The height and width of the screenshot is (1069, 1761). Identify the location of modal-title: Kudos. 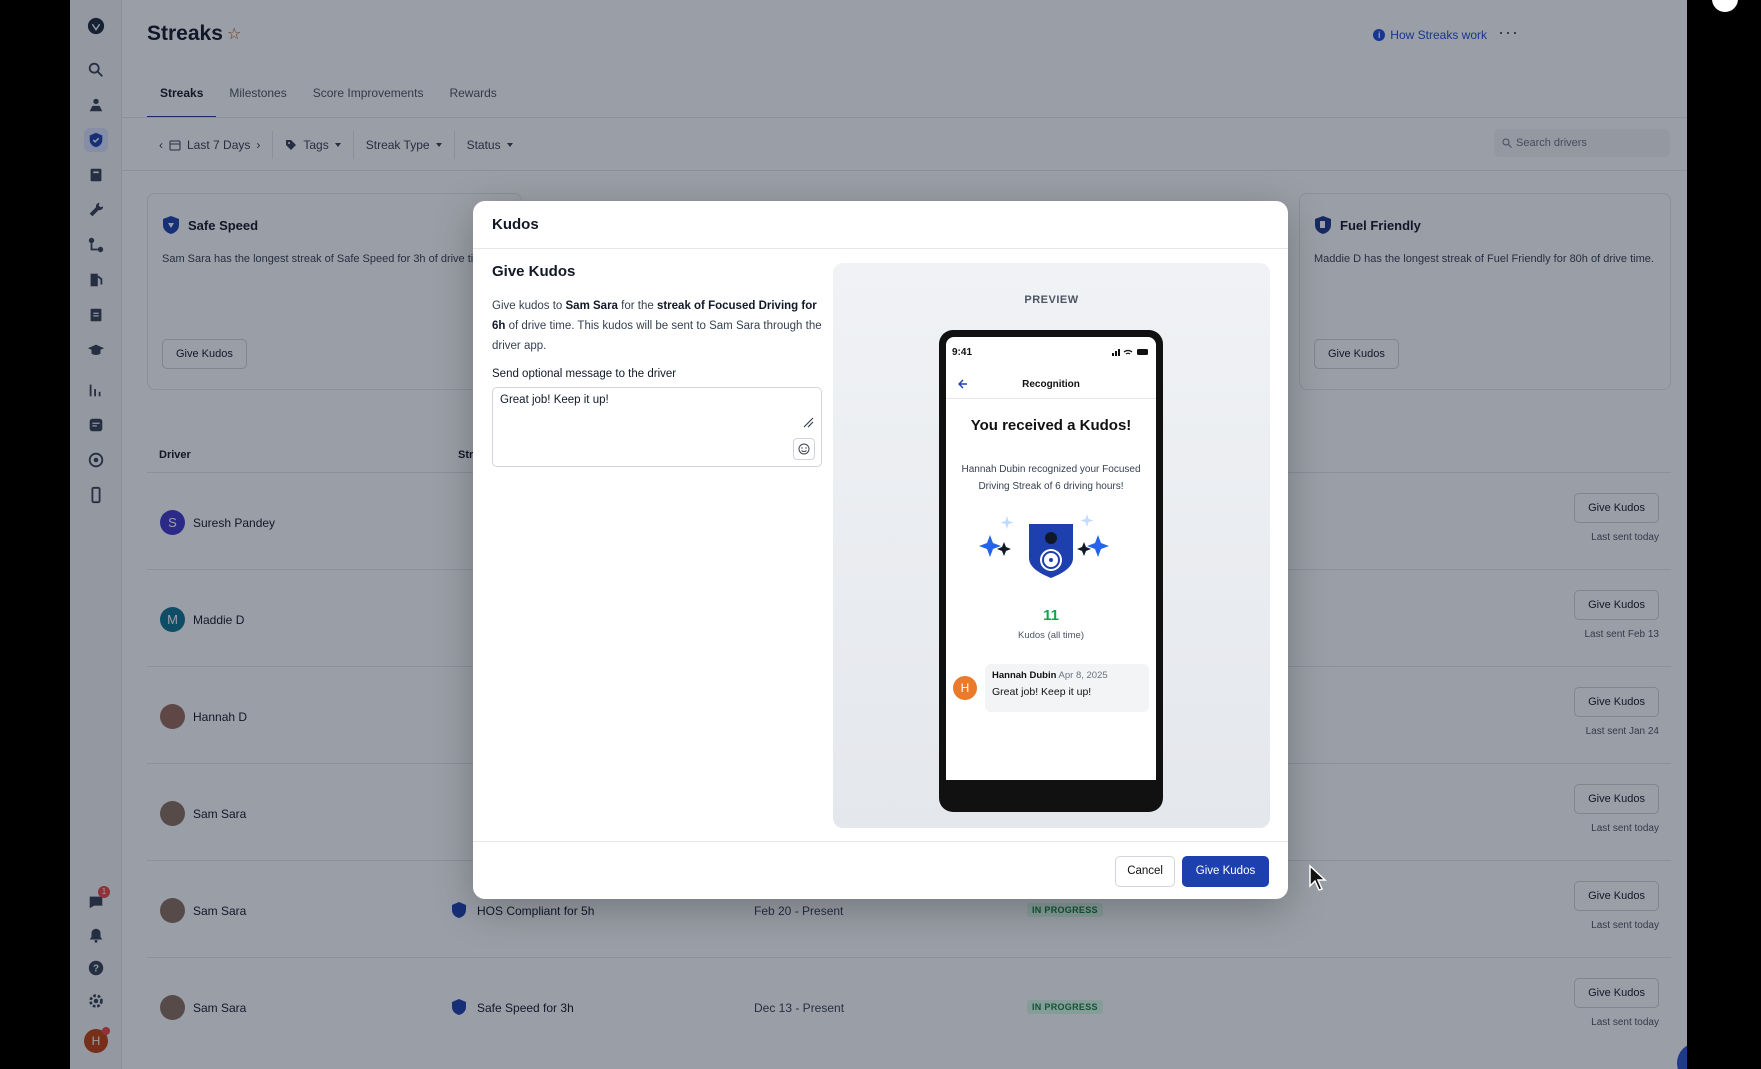
(880, 225).